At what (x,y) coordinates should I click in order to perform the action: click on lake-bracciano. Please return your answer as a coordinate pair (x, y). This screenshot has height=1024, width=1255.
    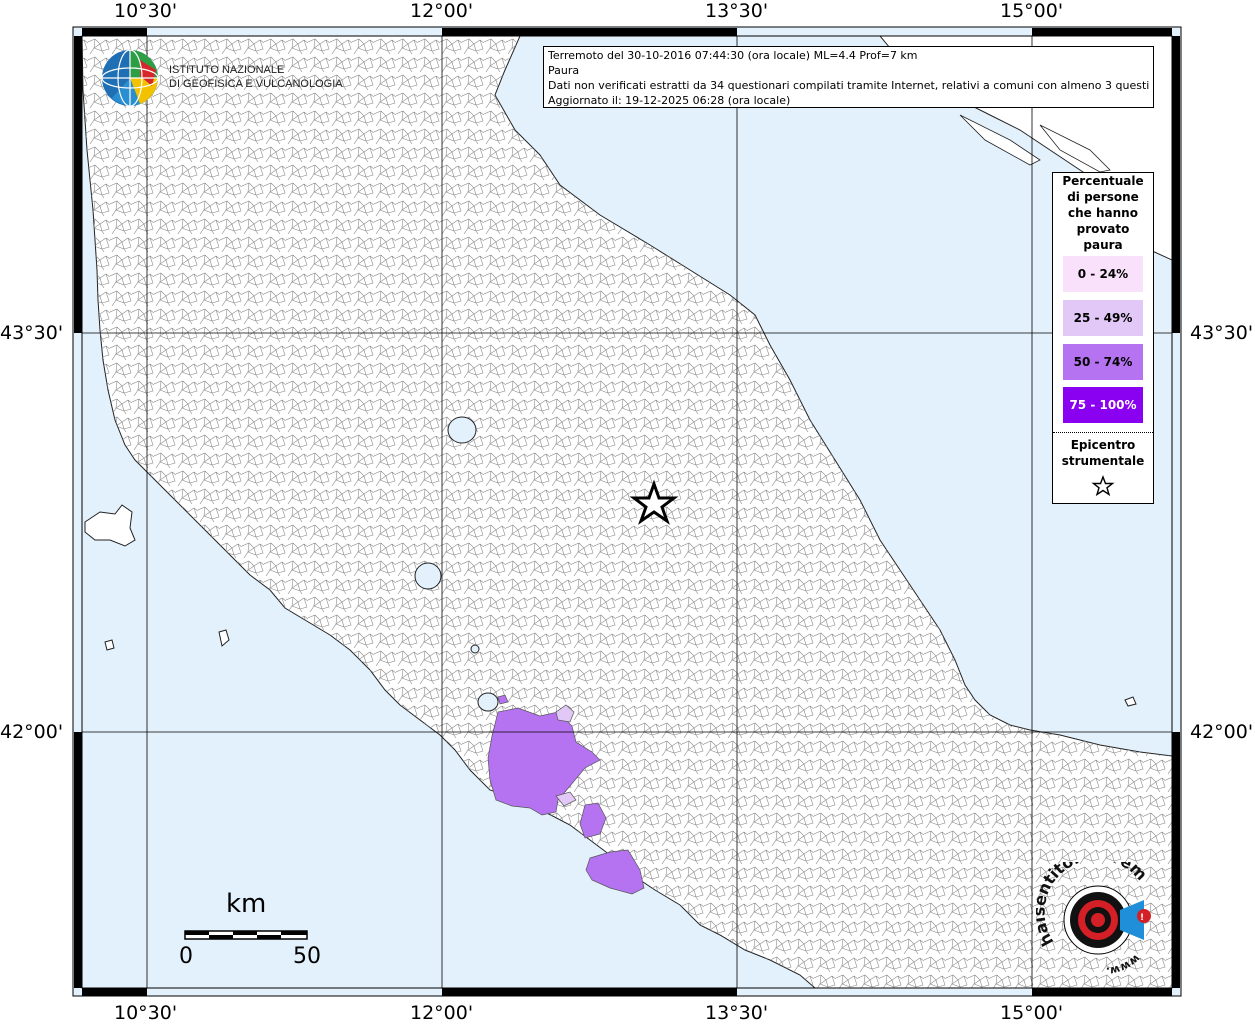
    Looking at the image, I should click on (488, 702).